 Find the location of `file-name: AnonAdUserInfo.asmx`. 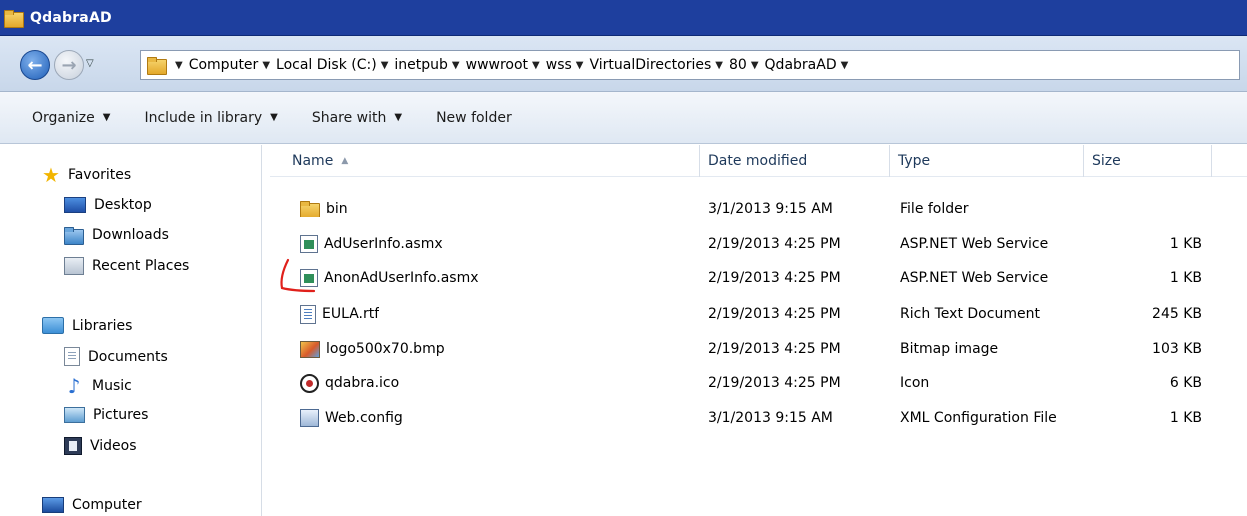

file-name: AnonAdUserInfo.asmx is located at coordinates (401, 278).